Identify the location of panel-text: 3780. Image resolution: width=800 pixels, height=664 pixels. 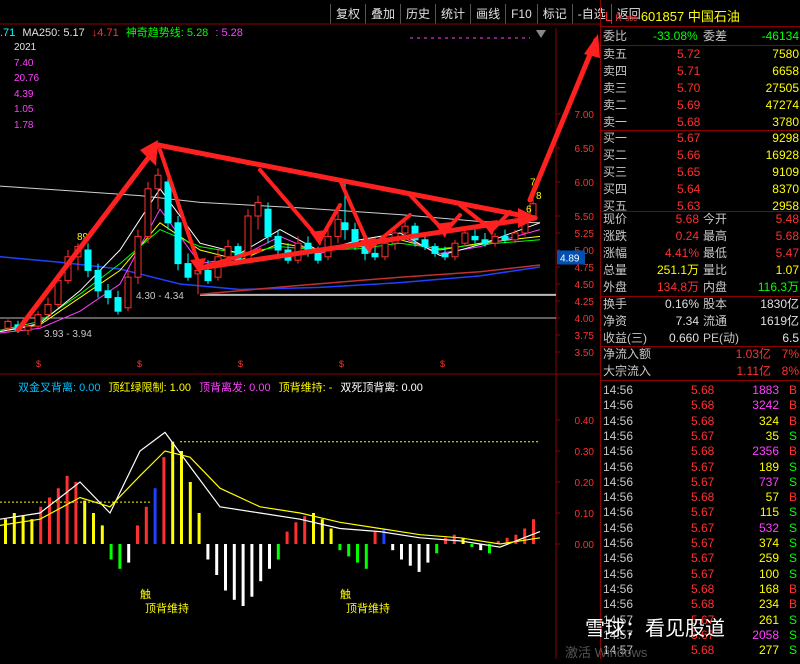
(785, 122).